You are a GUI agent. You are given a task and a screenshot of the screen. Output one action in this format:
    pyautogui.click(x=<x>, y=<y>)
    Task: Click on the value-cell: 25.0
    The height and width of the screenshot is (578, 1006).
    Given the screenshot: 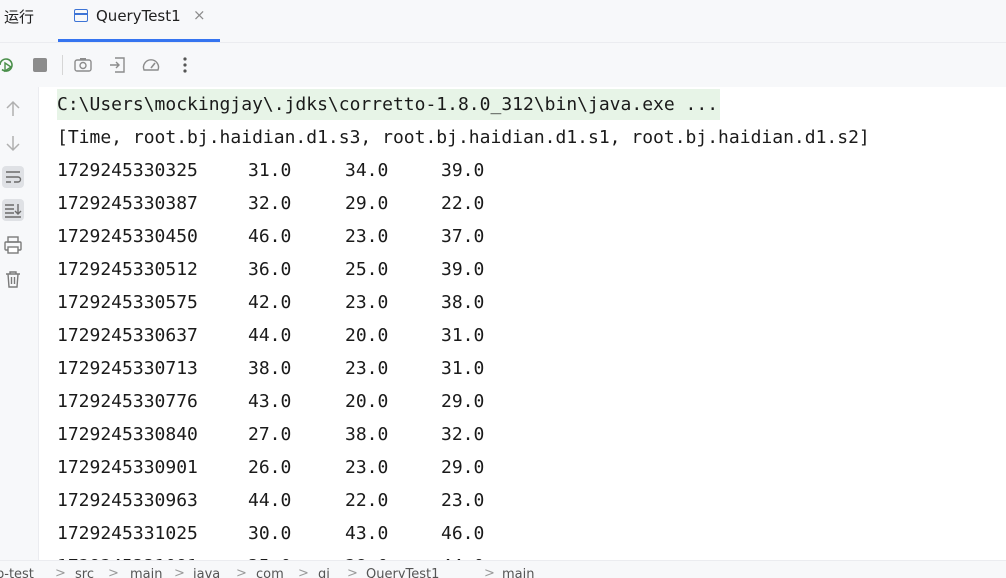 What is the action you would take?
    pyautogui.click(x=367, y=269)
    